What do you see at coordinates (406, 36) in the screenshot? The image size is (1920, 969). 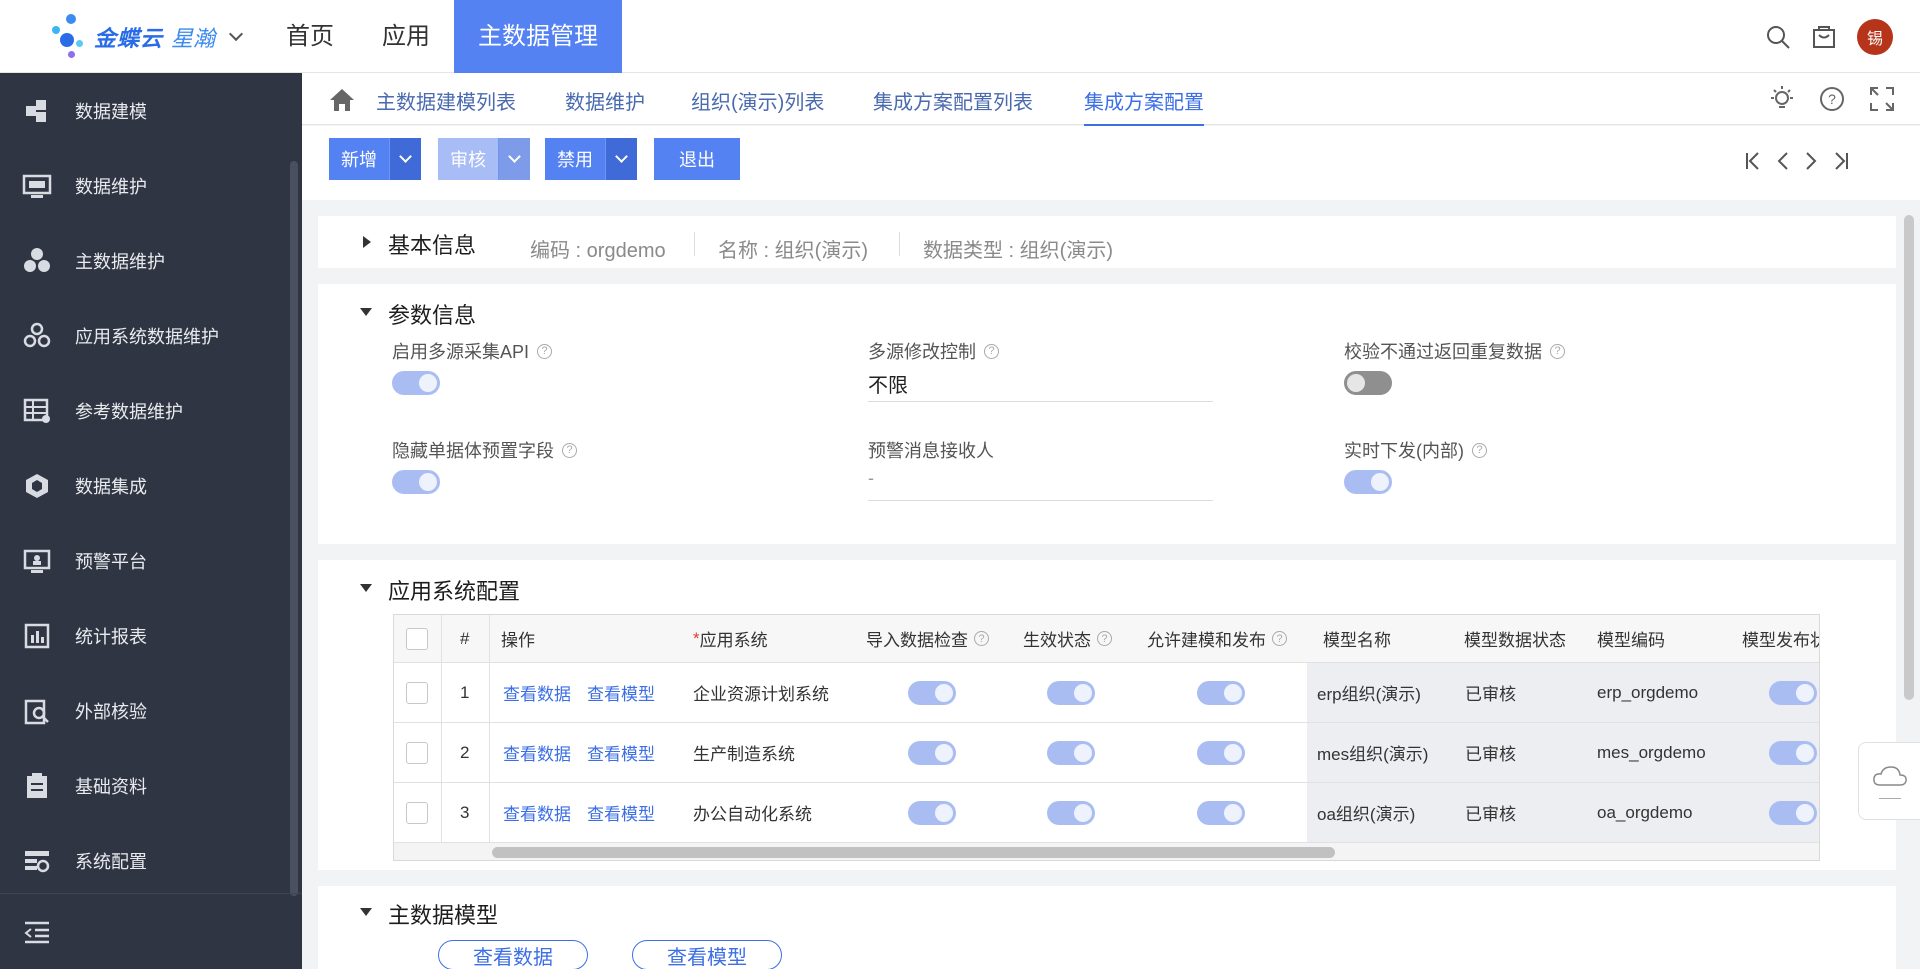 I see `nav-apps: 应用` at bounding box center [406, 36].